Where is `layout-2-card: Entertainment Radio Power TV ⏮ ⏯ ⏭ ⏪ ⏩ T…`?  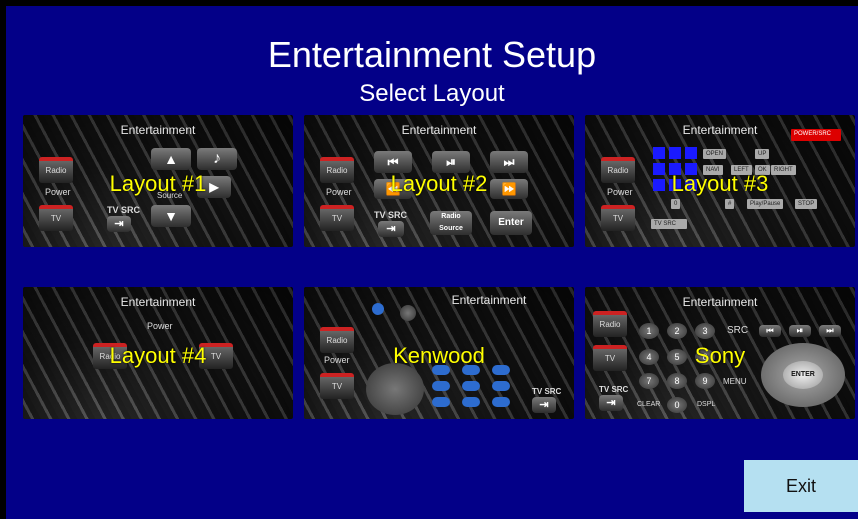 layout-2-card: Entertainment Radio Power TV ⏮ ⏯ ⏭ ⏪ ⏩ T… is located at coordinates (439, 181).